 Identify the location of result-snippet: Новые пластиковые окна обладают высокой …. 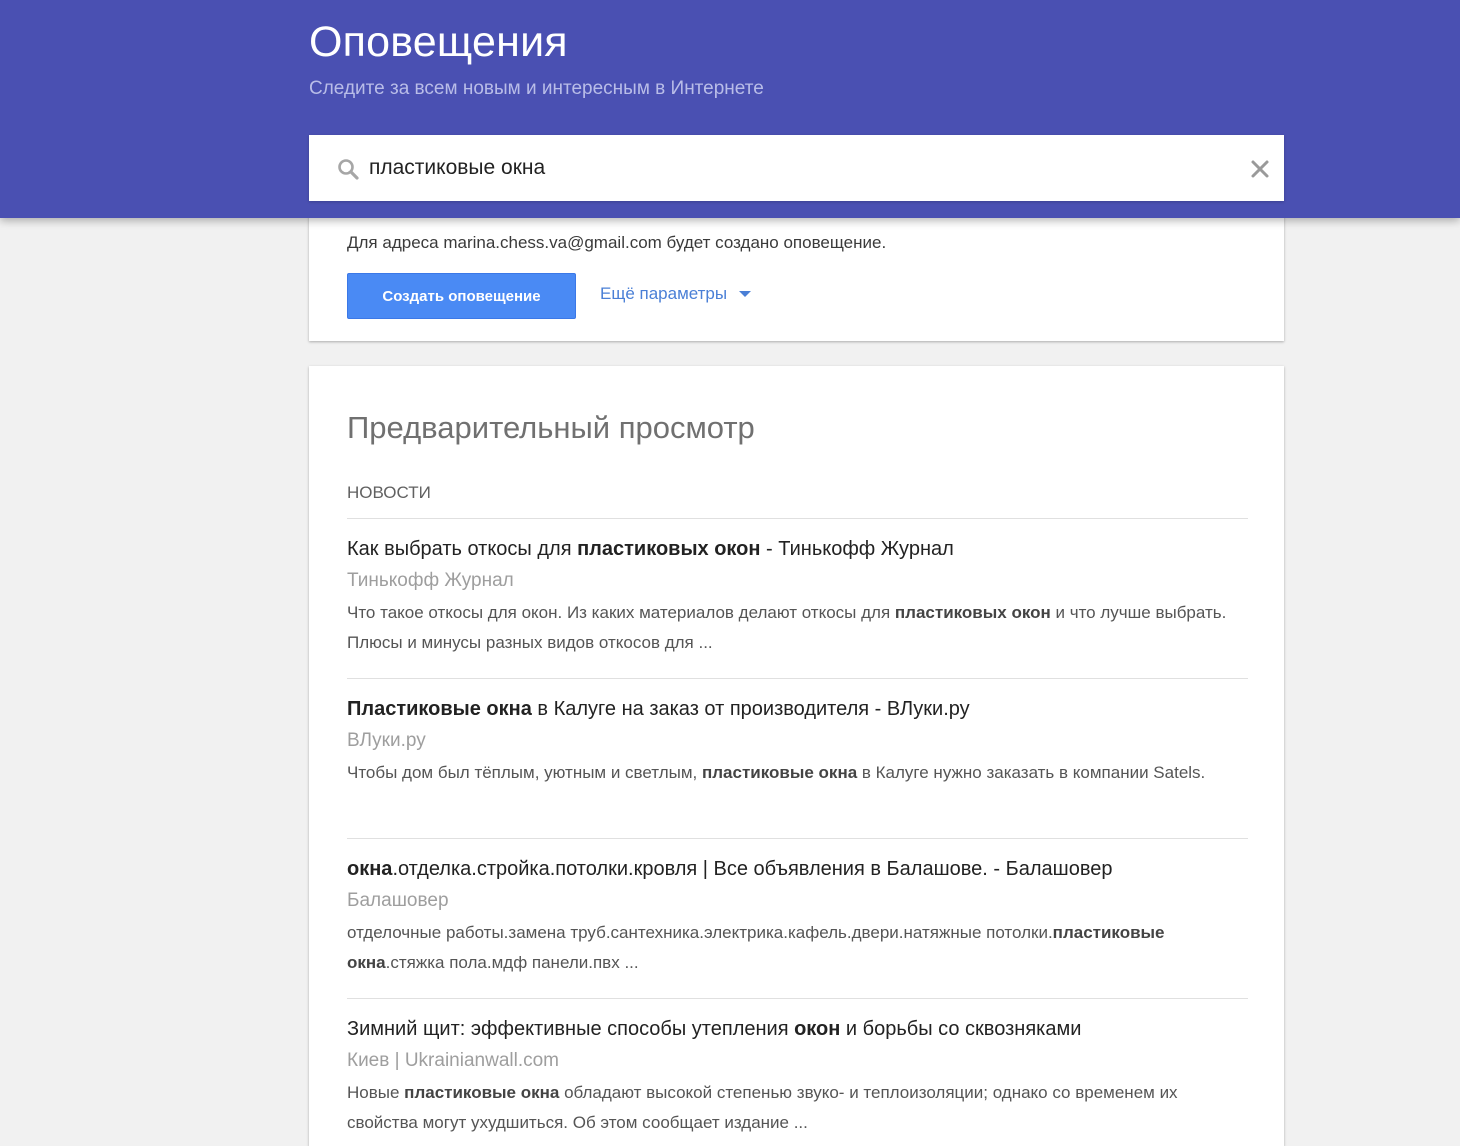
(797, 1108).